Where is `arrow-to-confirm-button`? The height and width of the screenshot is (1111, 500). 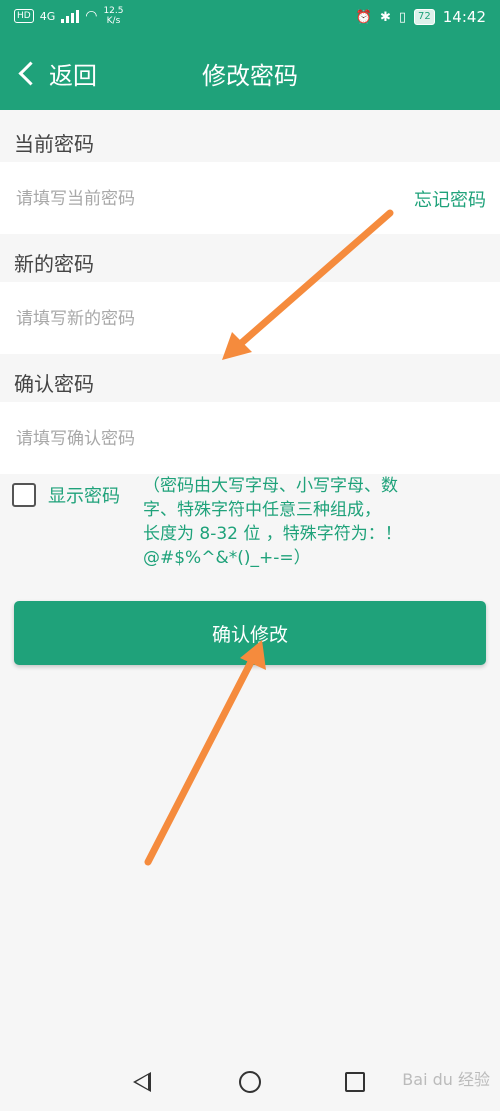 arrow-to-confirm-button is located at coordinates (205, 753).